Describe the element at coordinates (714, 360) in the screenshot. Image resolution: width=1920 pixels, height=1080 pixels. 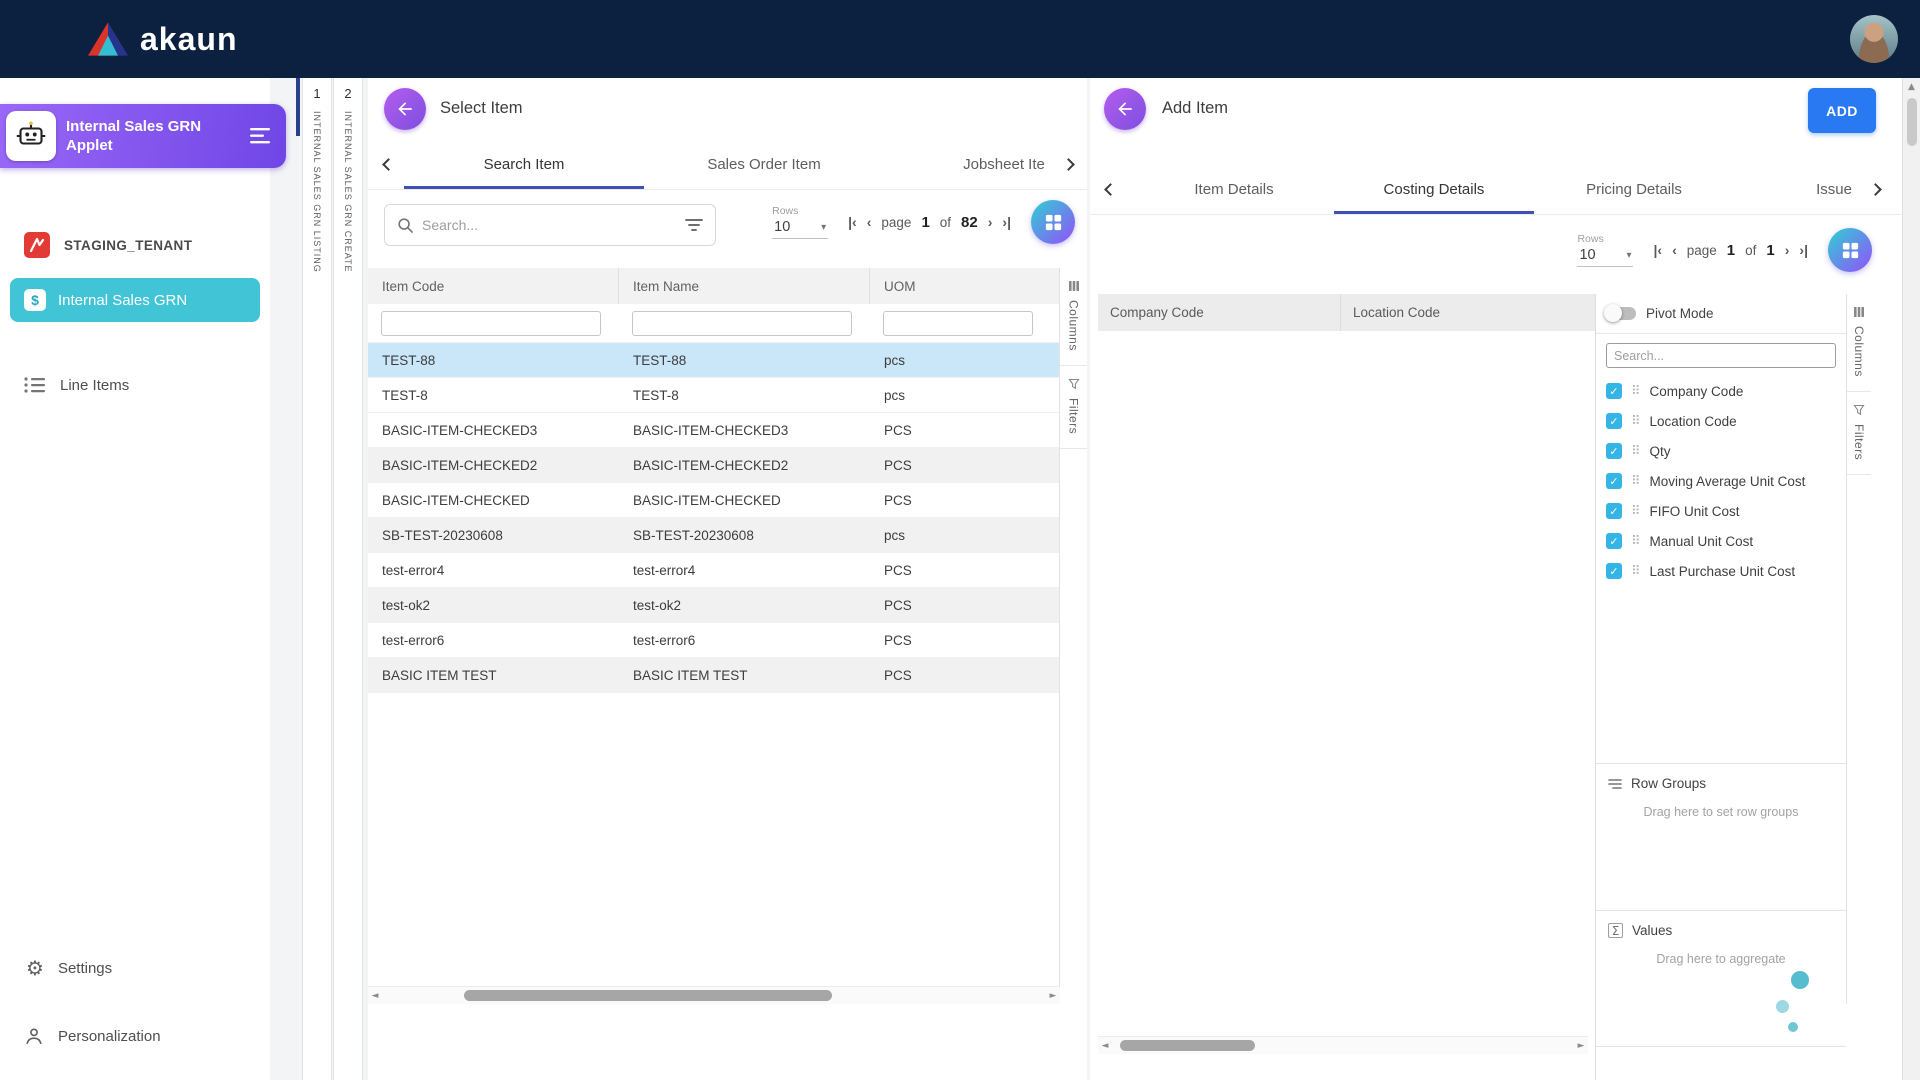
I see `table-row: TEST-88 TEST-88 pcs` at that location.